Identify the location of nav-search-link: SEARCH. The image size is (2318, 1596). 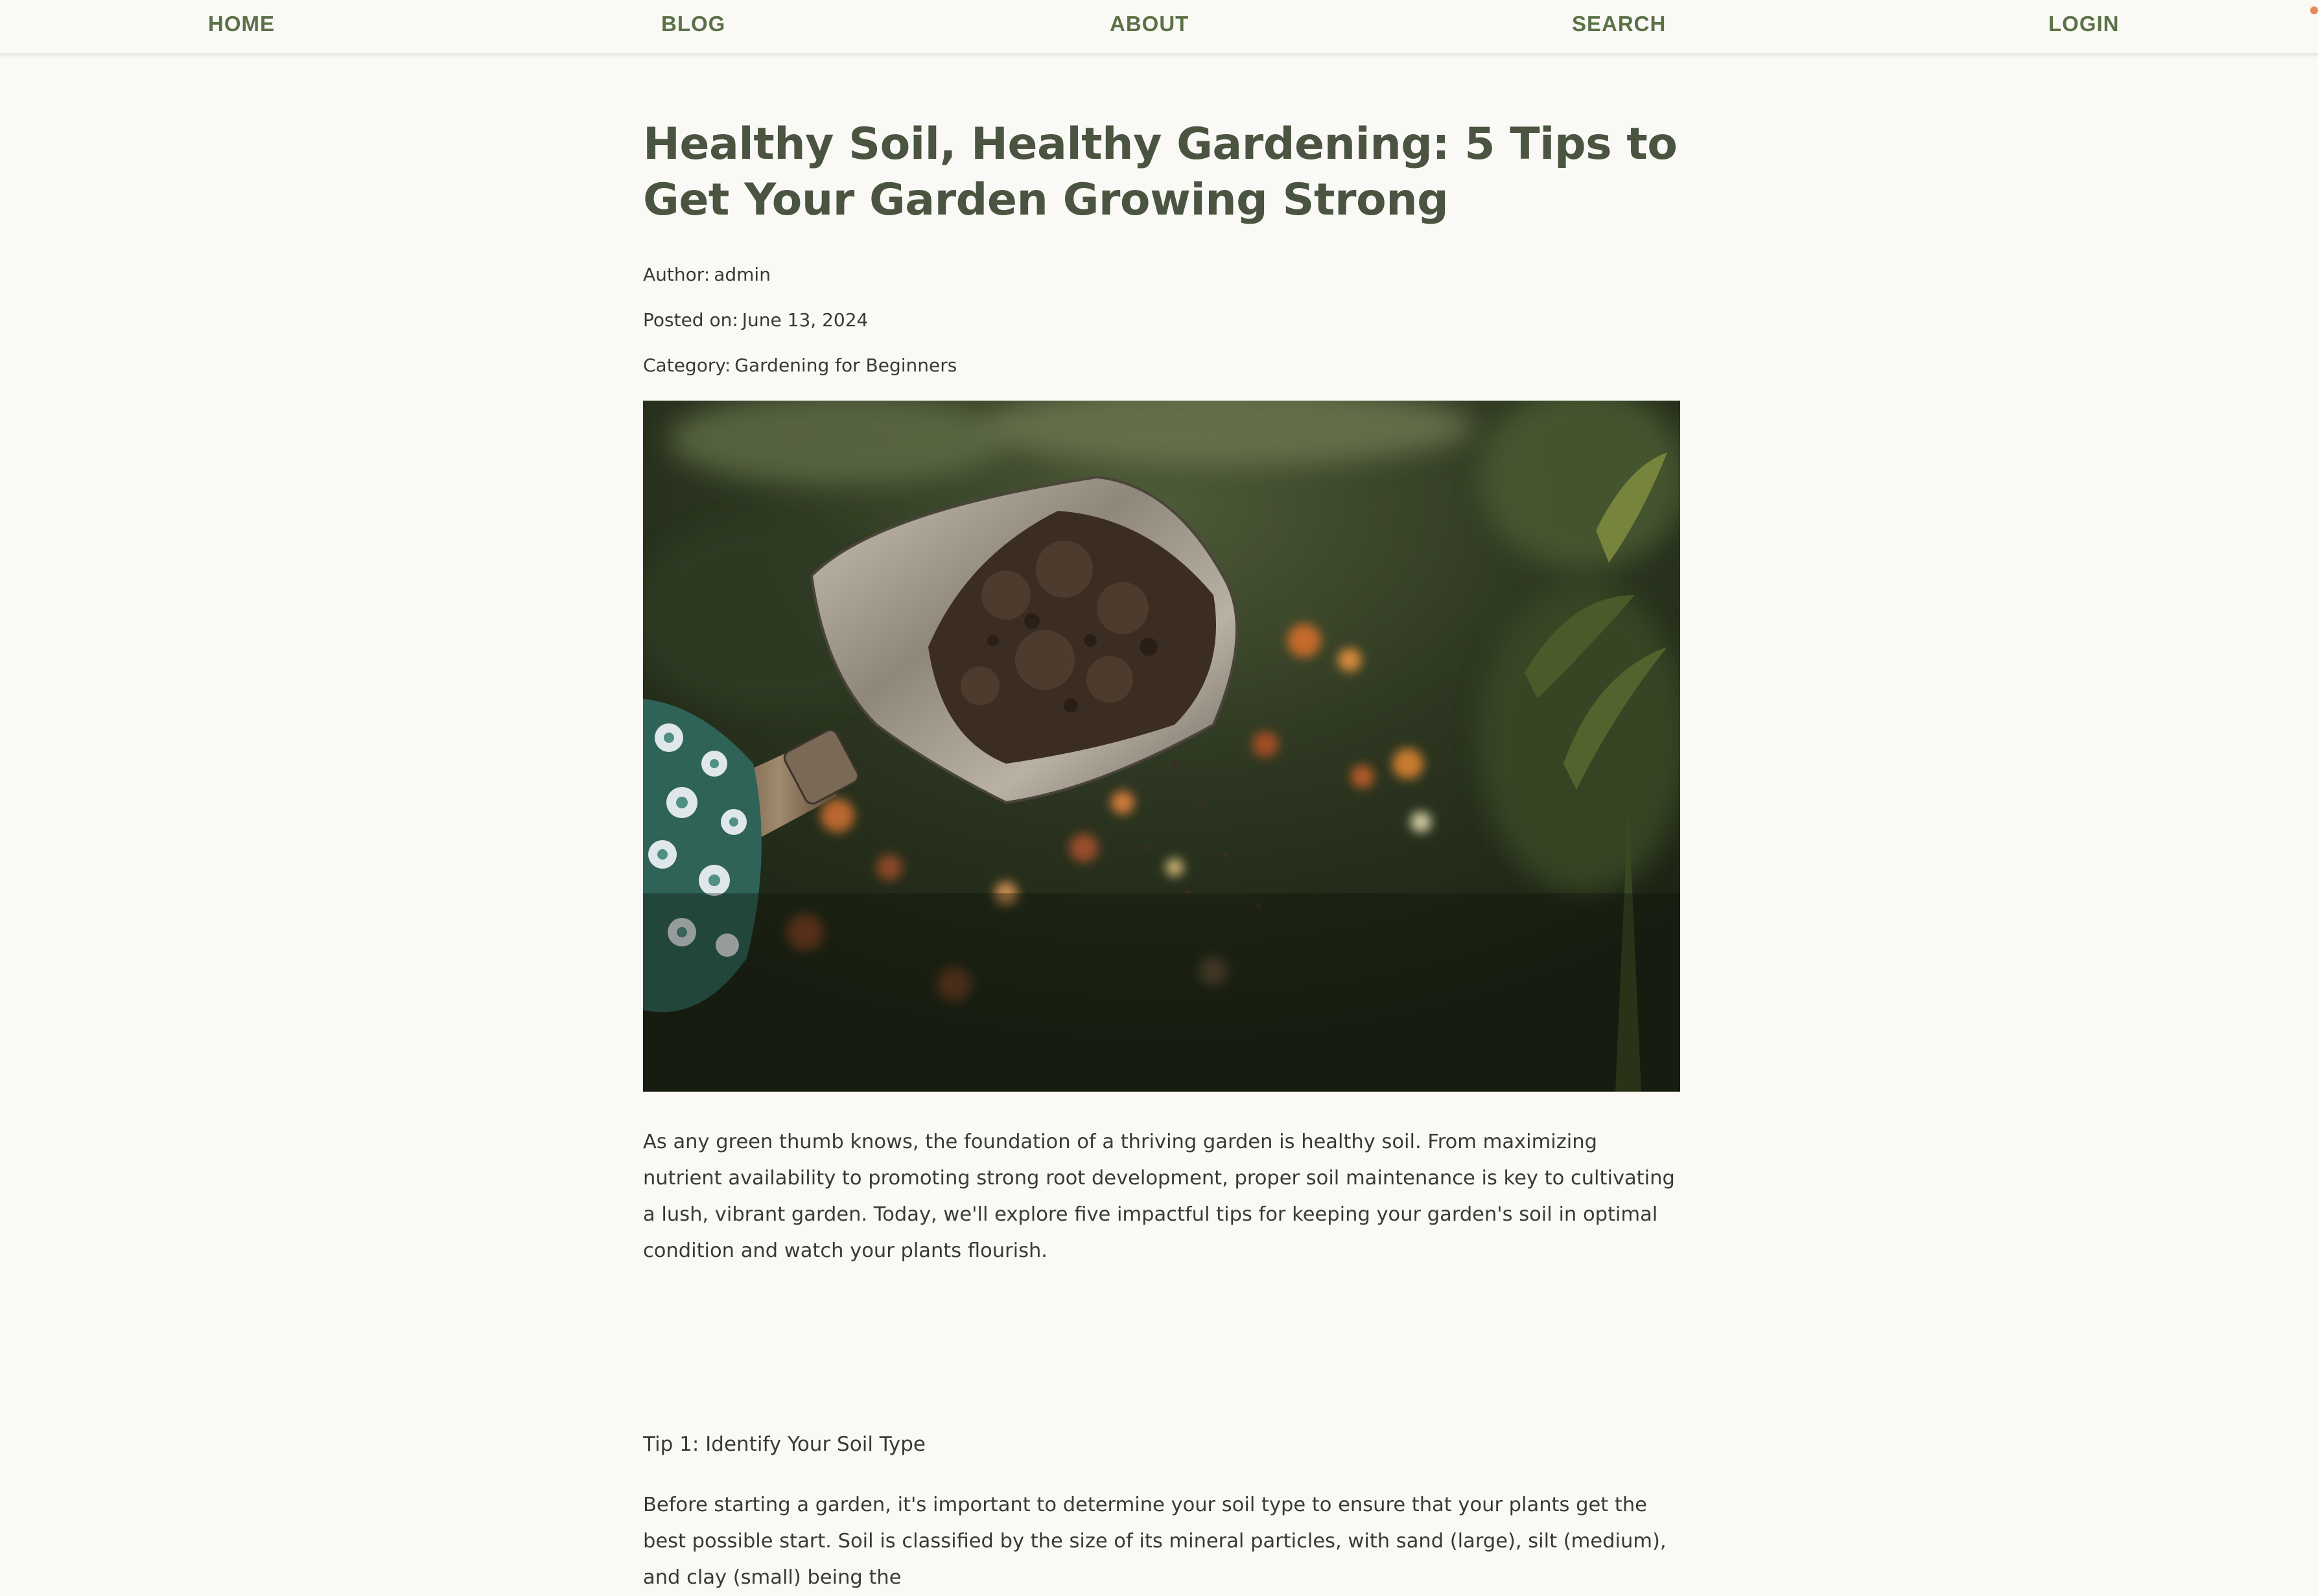
(1619, 24).